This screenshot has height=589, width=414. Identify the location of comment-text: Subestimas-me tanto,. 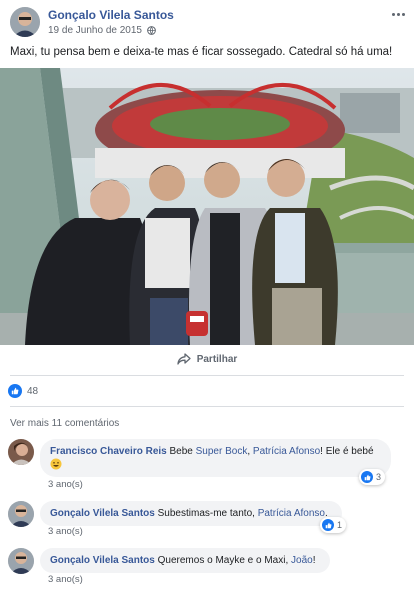
(206, 513).